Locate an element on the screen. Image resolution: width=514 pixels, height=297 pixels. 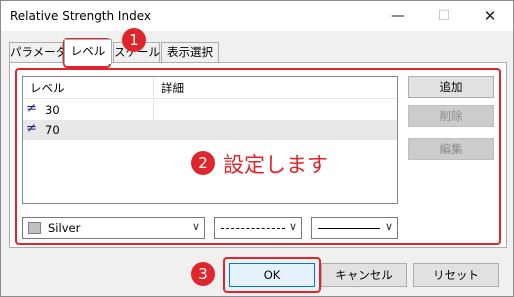
maximize-icon: ☐ is located at coordinates (444, 16).